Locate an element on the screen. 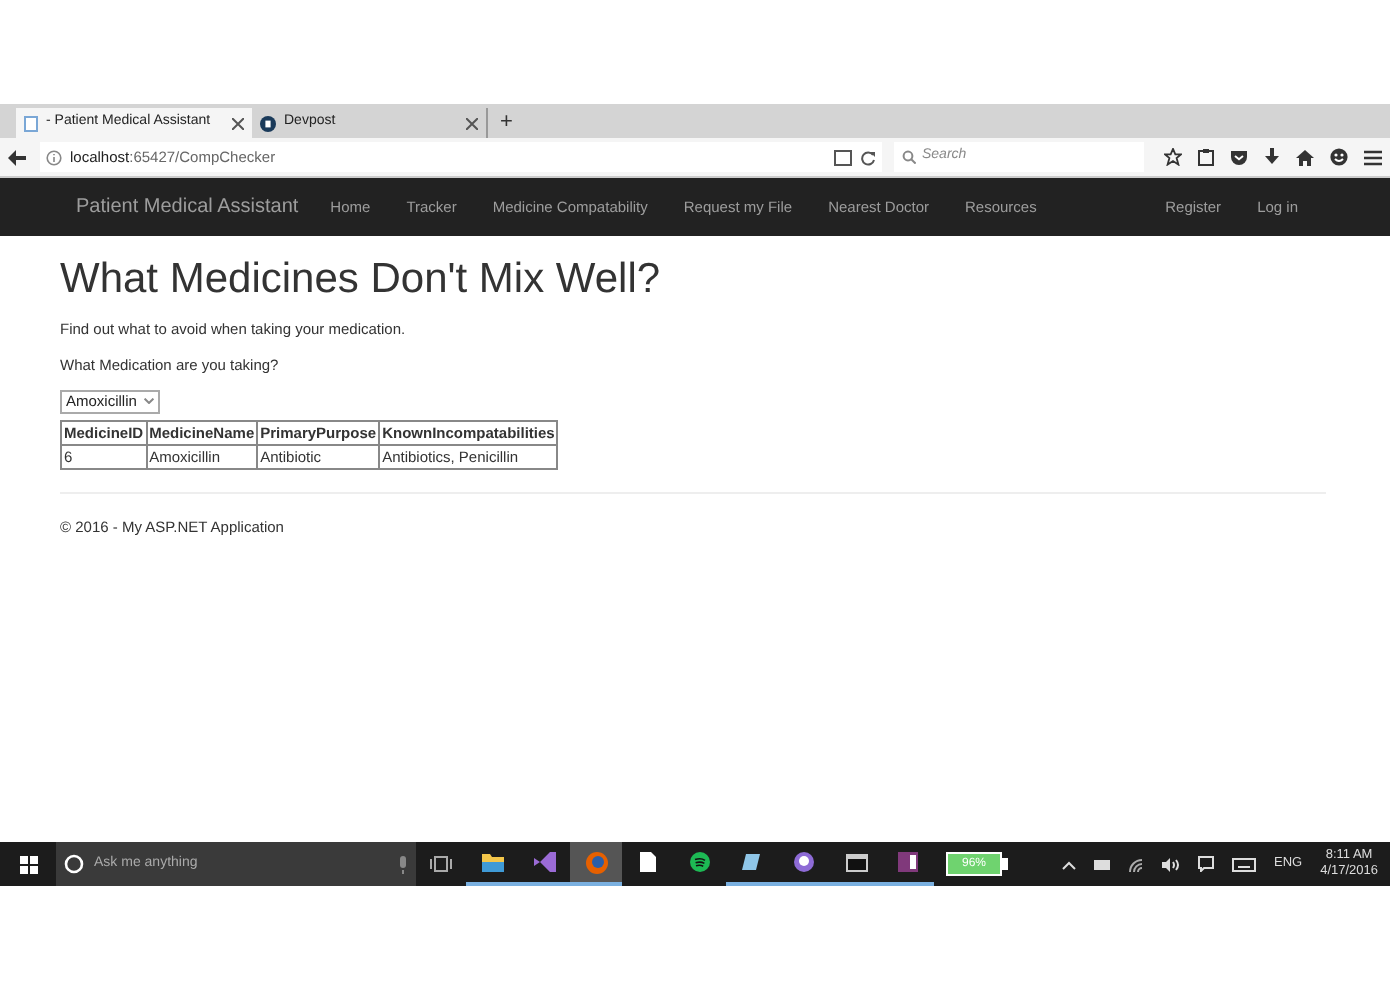 This screenshot has height=988, width=1390. microphone-icon is located at coordinates (403, 864).